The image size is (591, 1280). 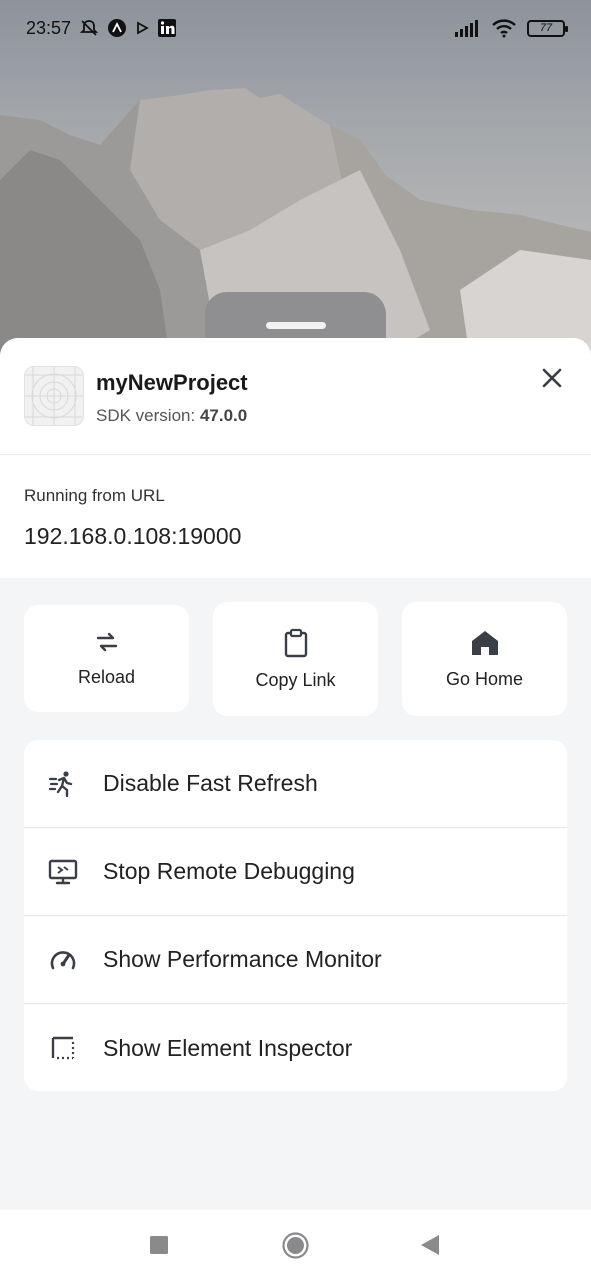 I want to click on status-bar: 23:57 77, so click(x=295, y=28).